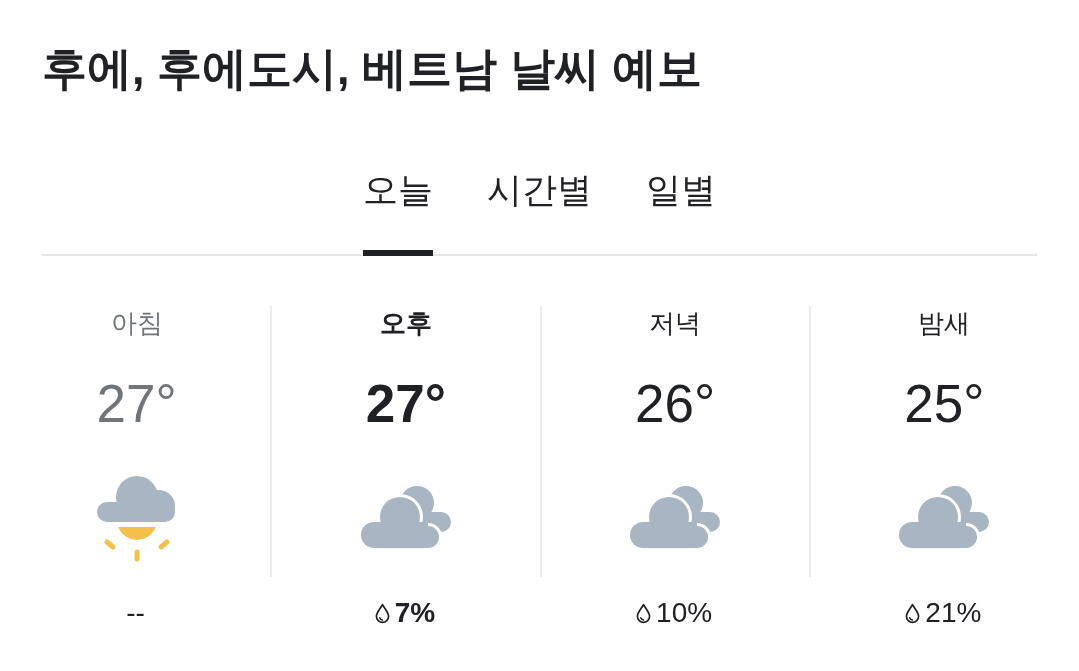  Describe the element at coordinates (136, 519) in the screenshot. I see `cloud-sun-icon` at that location.